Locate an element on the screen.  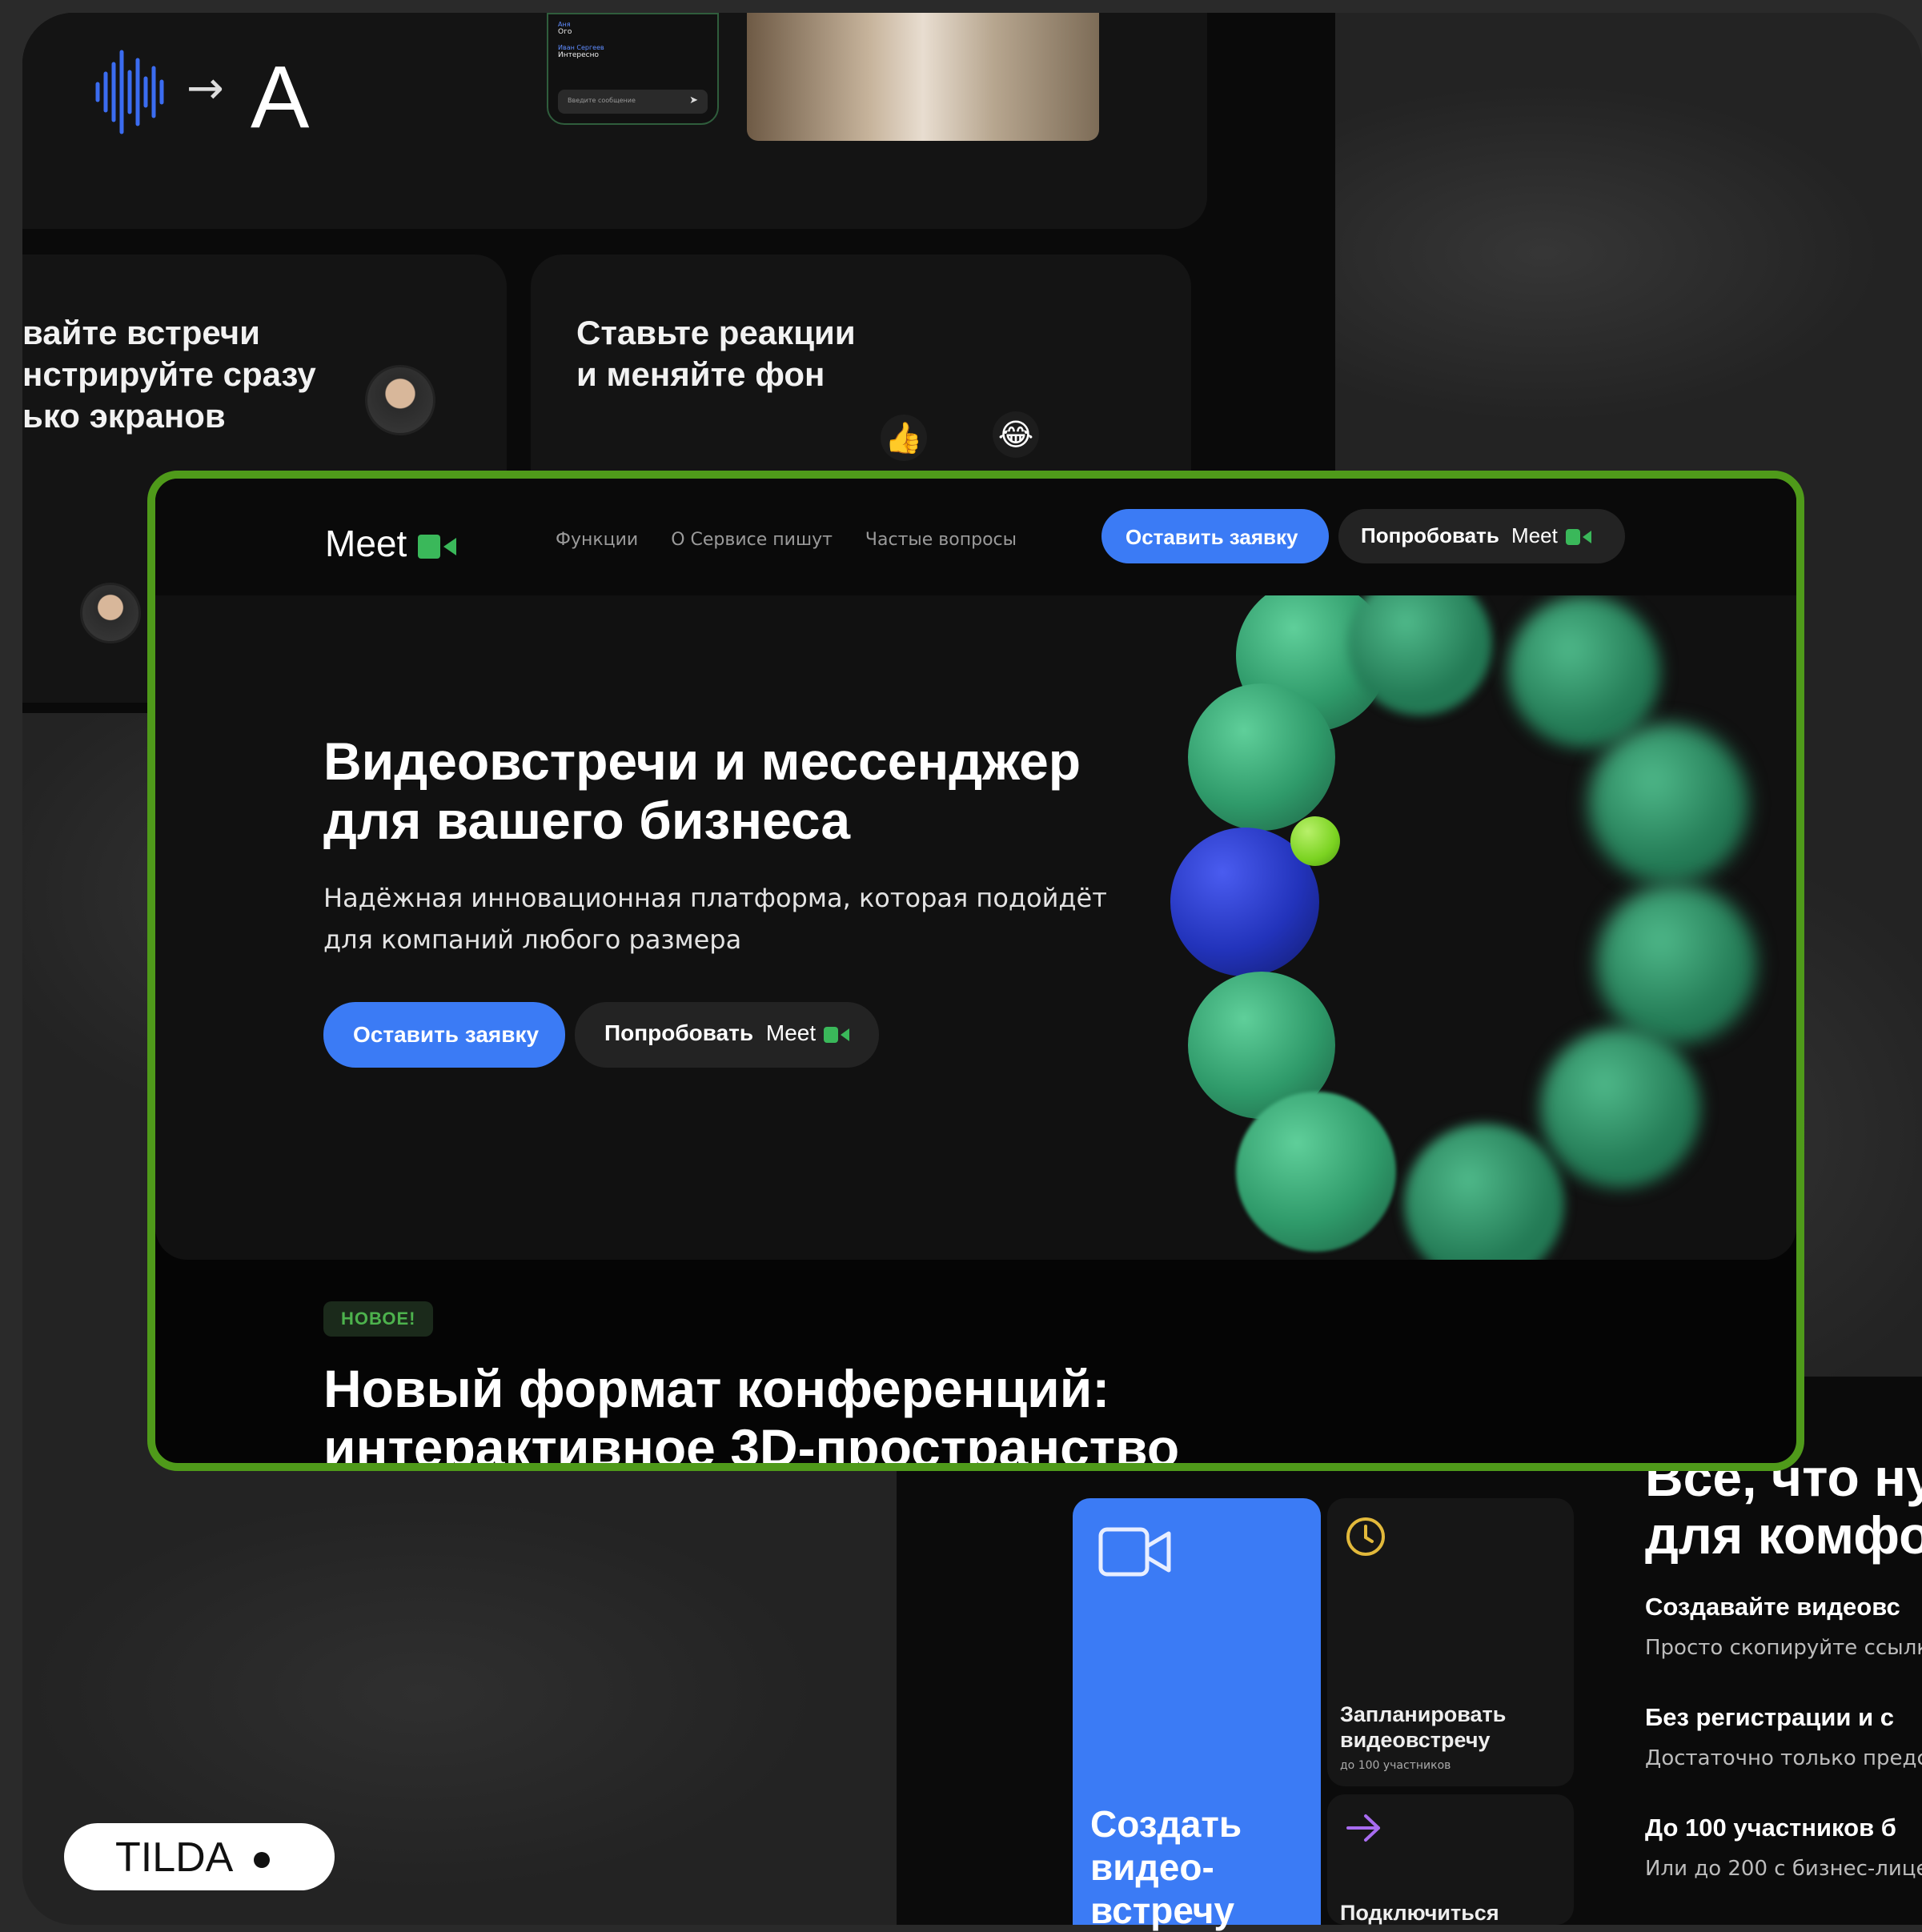
hero-subtitle-line: для компаний любого размера is located at coordinates (532, 939).